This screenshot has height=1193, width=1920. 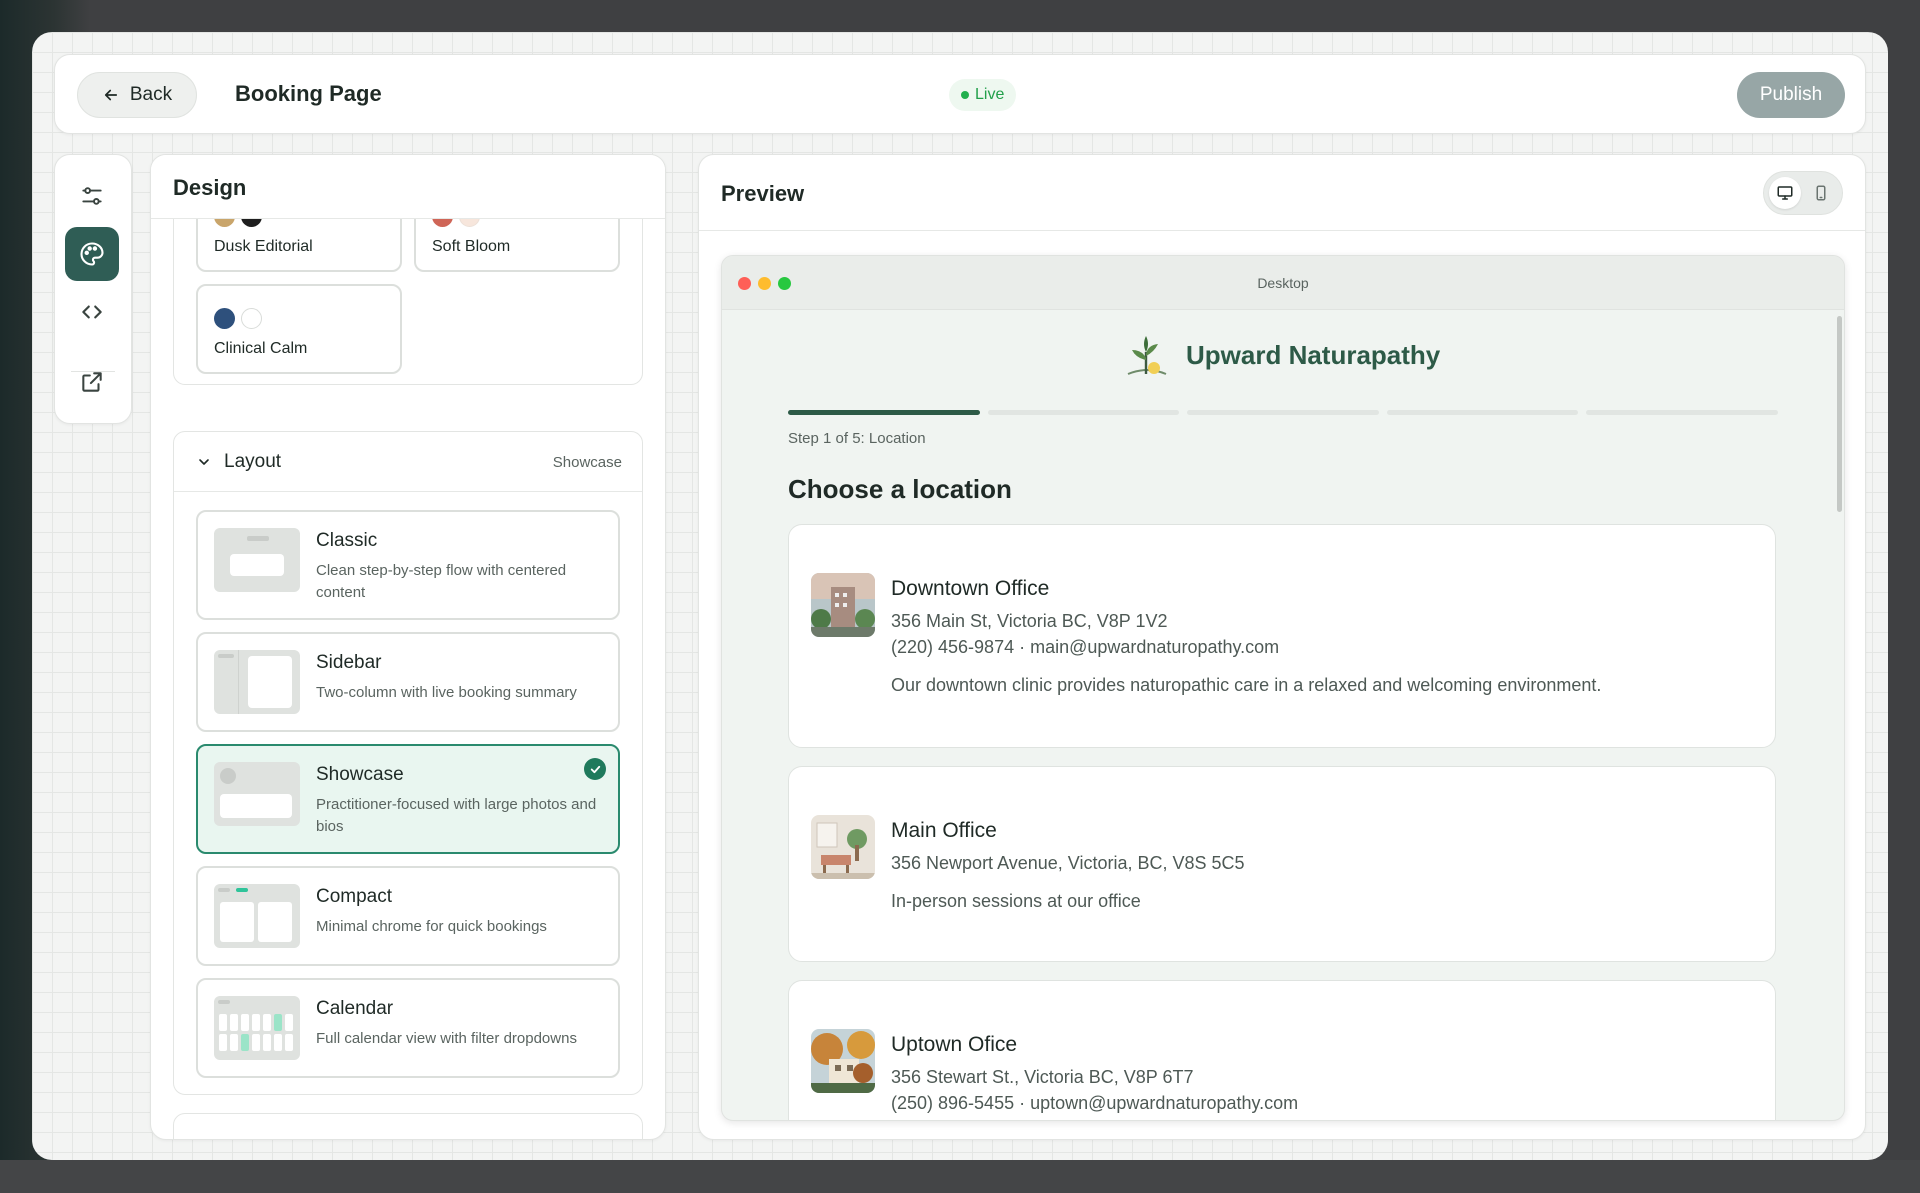 I want to click on location-name: Uptown Ofice, so click(x=954, y=1044).